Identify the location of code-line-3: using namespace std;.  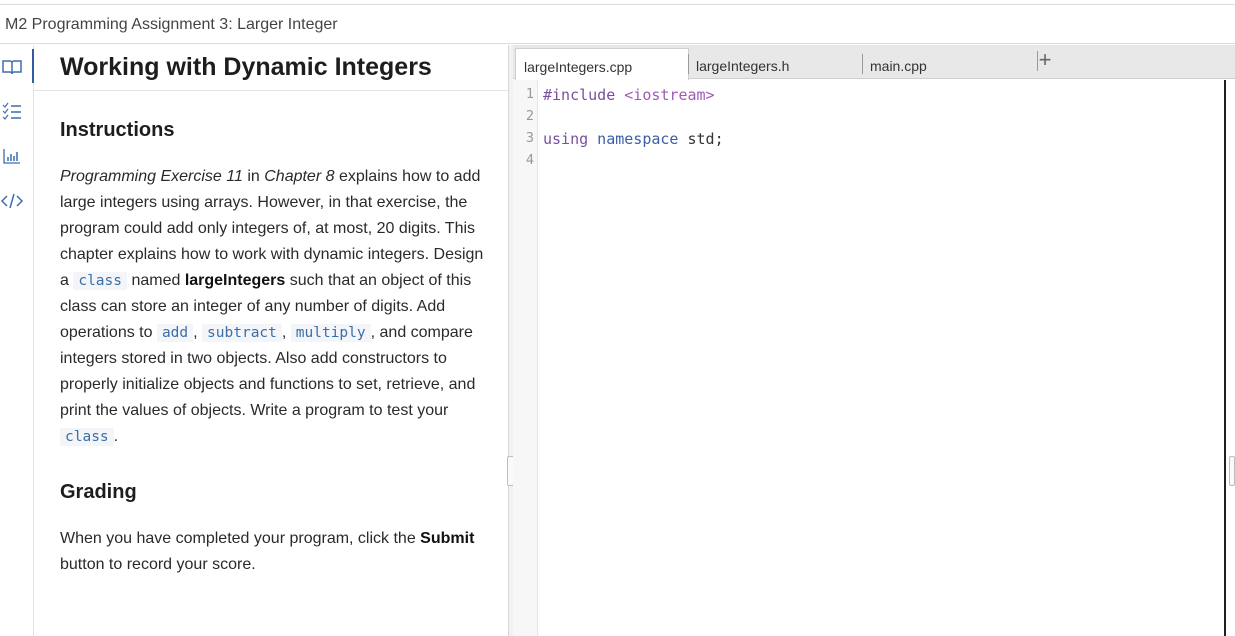
(633, 139).